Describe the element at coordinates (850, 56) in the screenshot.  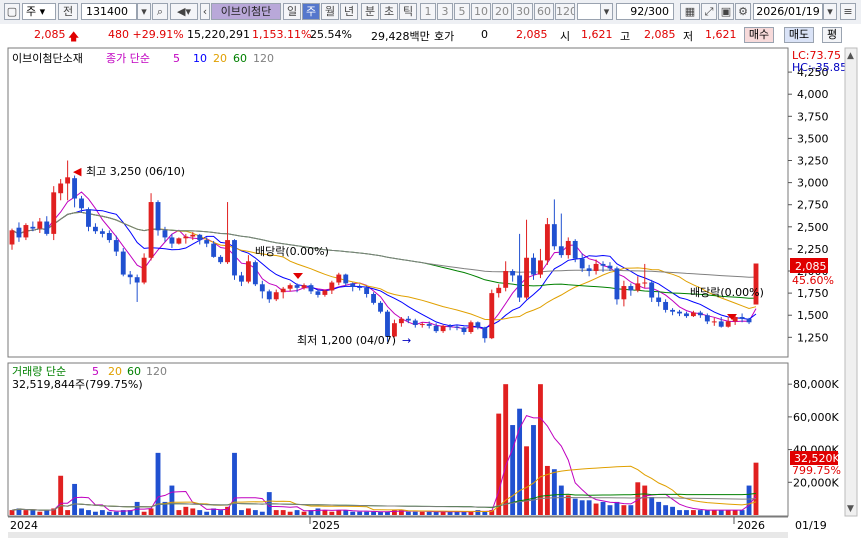
I see `scroll-up-icon: ▲` at that location.